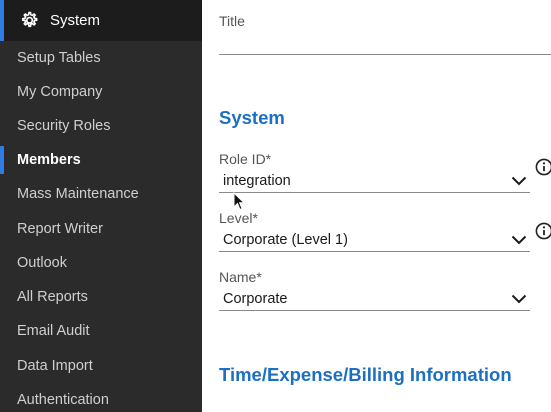 Image resolution: width=551 pixels, height=412 pixels. Describe the element at coordinates (252, 117) in the screenshot. I see `system-section-title: System` at that location.